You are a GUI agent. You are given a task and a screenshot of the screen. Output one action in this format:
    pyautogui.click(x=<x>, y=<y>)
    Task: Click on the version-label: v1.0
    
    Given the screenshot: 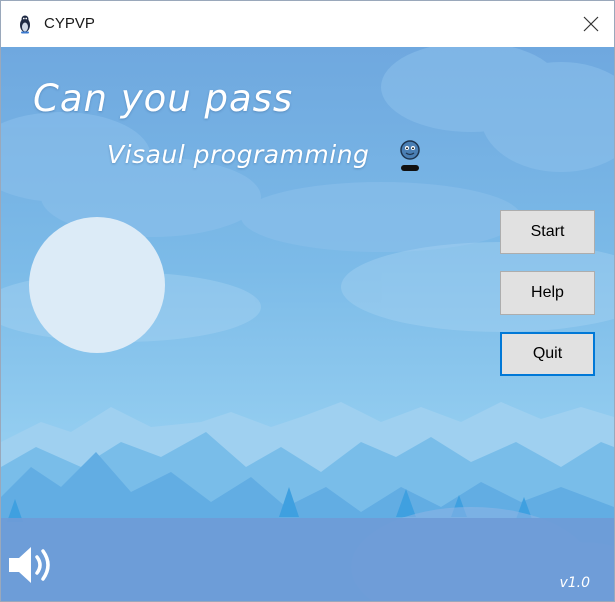 What is the action you would take?
    pyautogui.click(x=574, y=583)
    